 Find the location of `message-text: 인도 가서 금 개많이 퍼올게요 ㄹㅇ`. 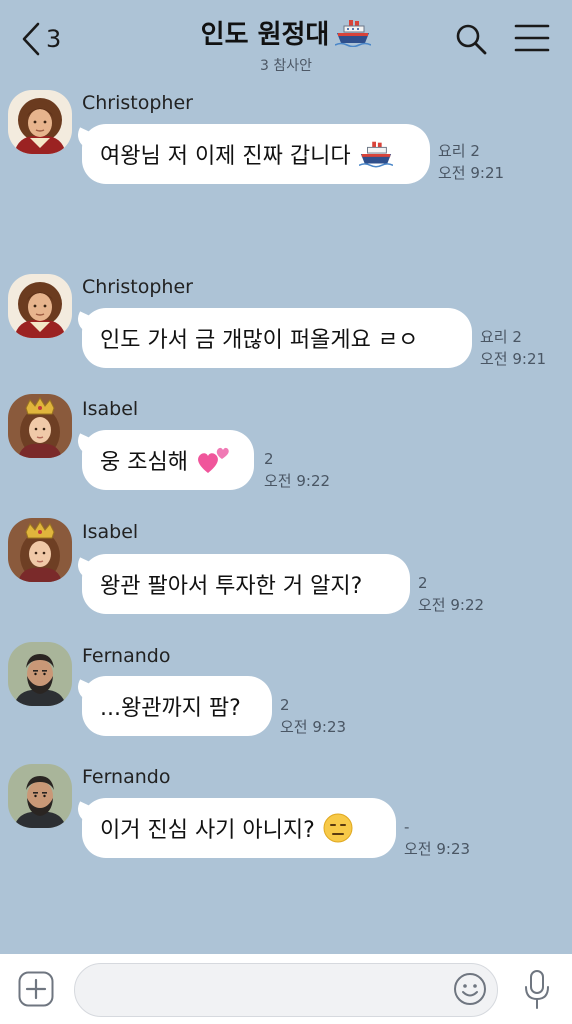

message-text: 인도 가서 금 개많이 퍼올게요 ㄹㅇ is located at coordinates (259, 340).